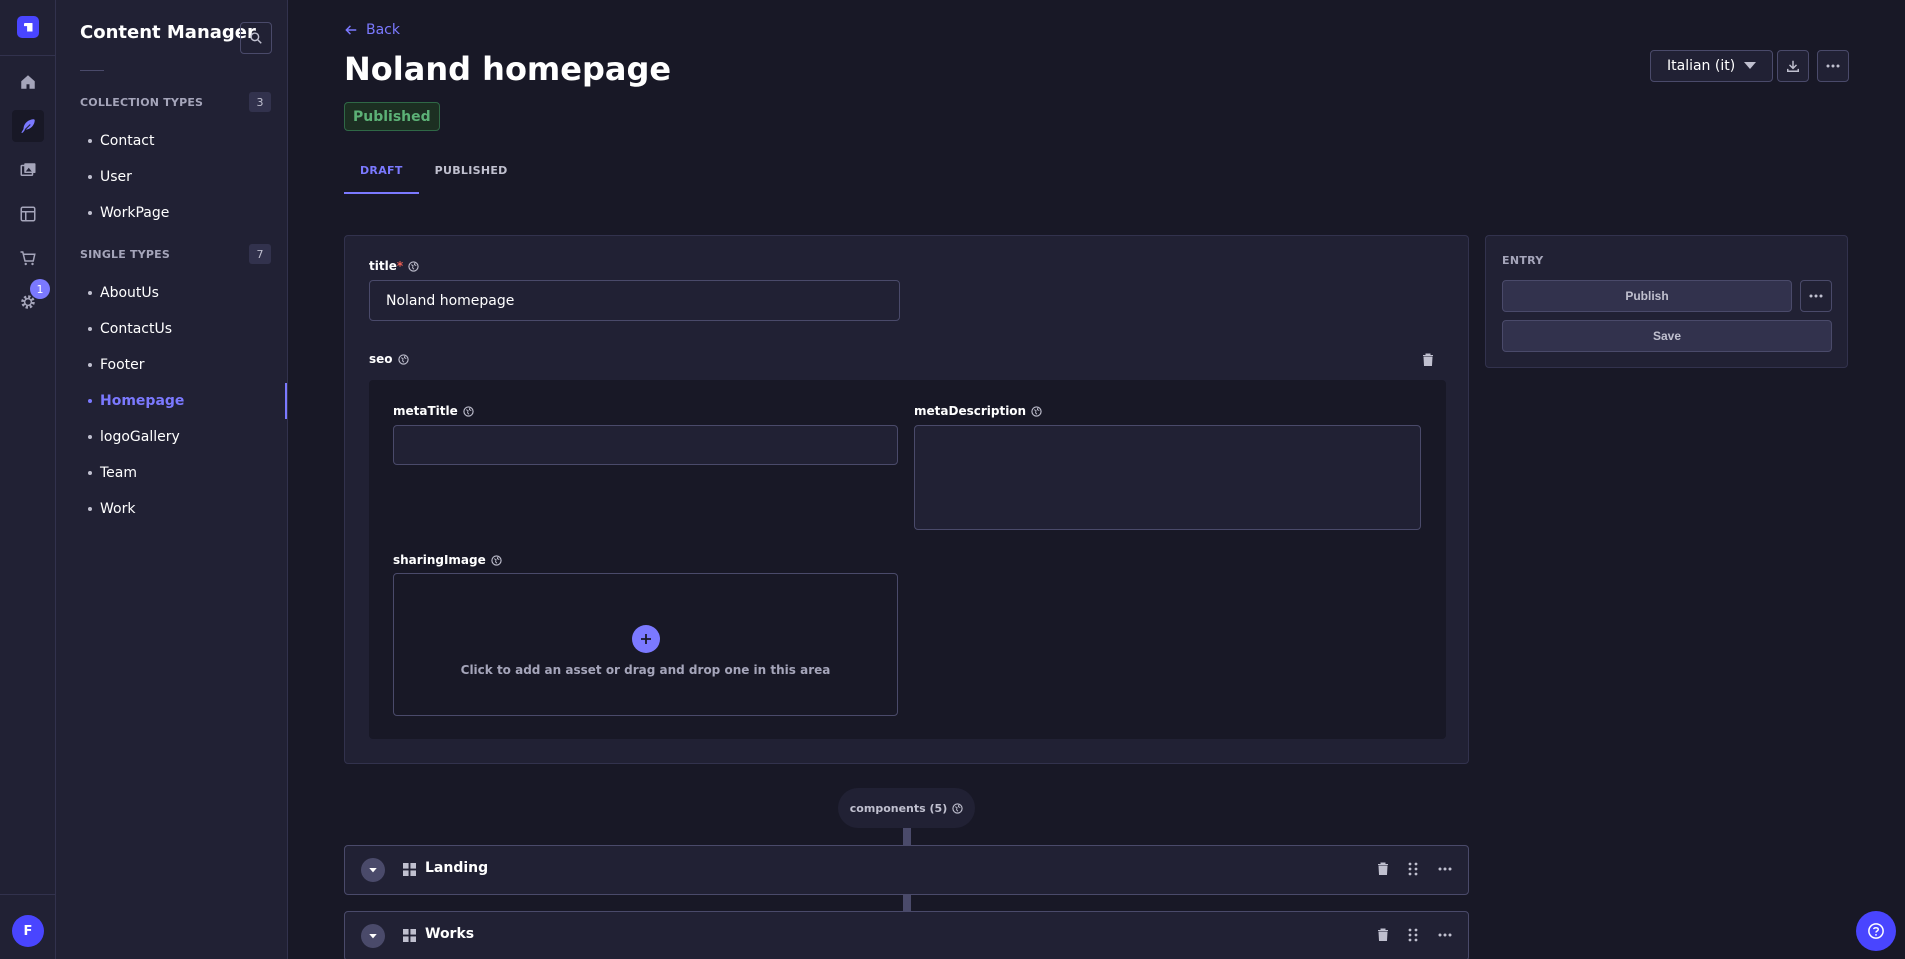 The height and width of the screenshot is (959, 1905). Describe the element at coordinates (457, 868) in the screenshot. I see `component-name: Landing` at that location.